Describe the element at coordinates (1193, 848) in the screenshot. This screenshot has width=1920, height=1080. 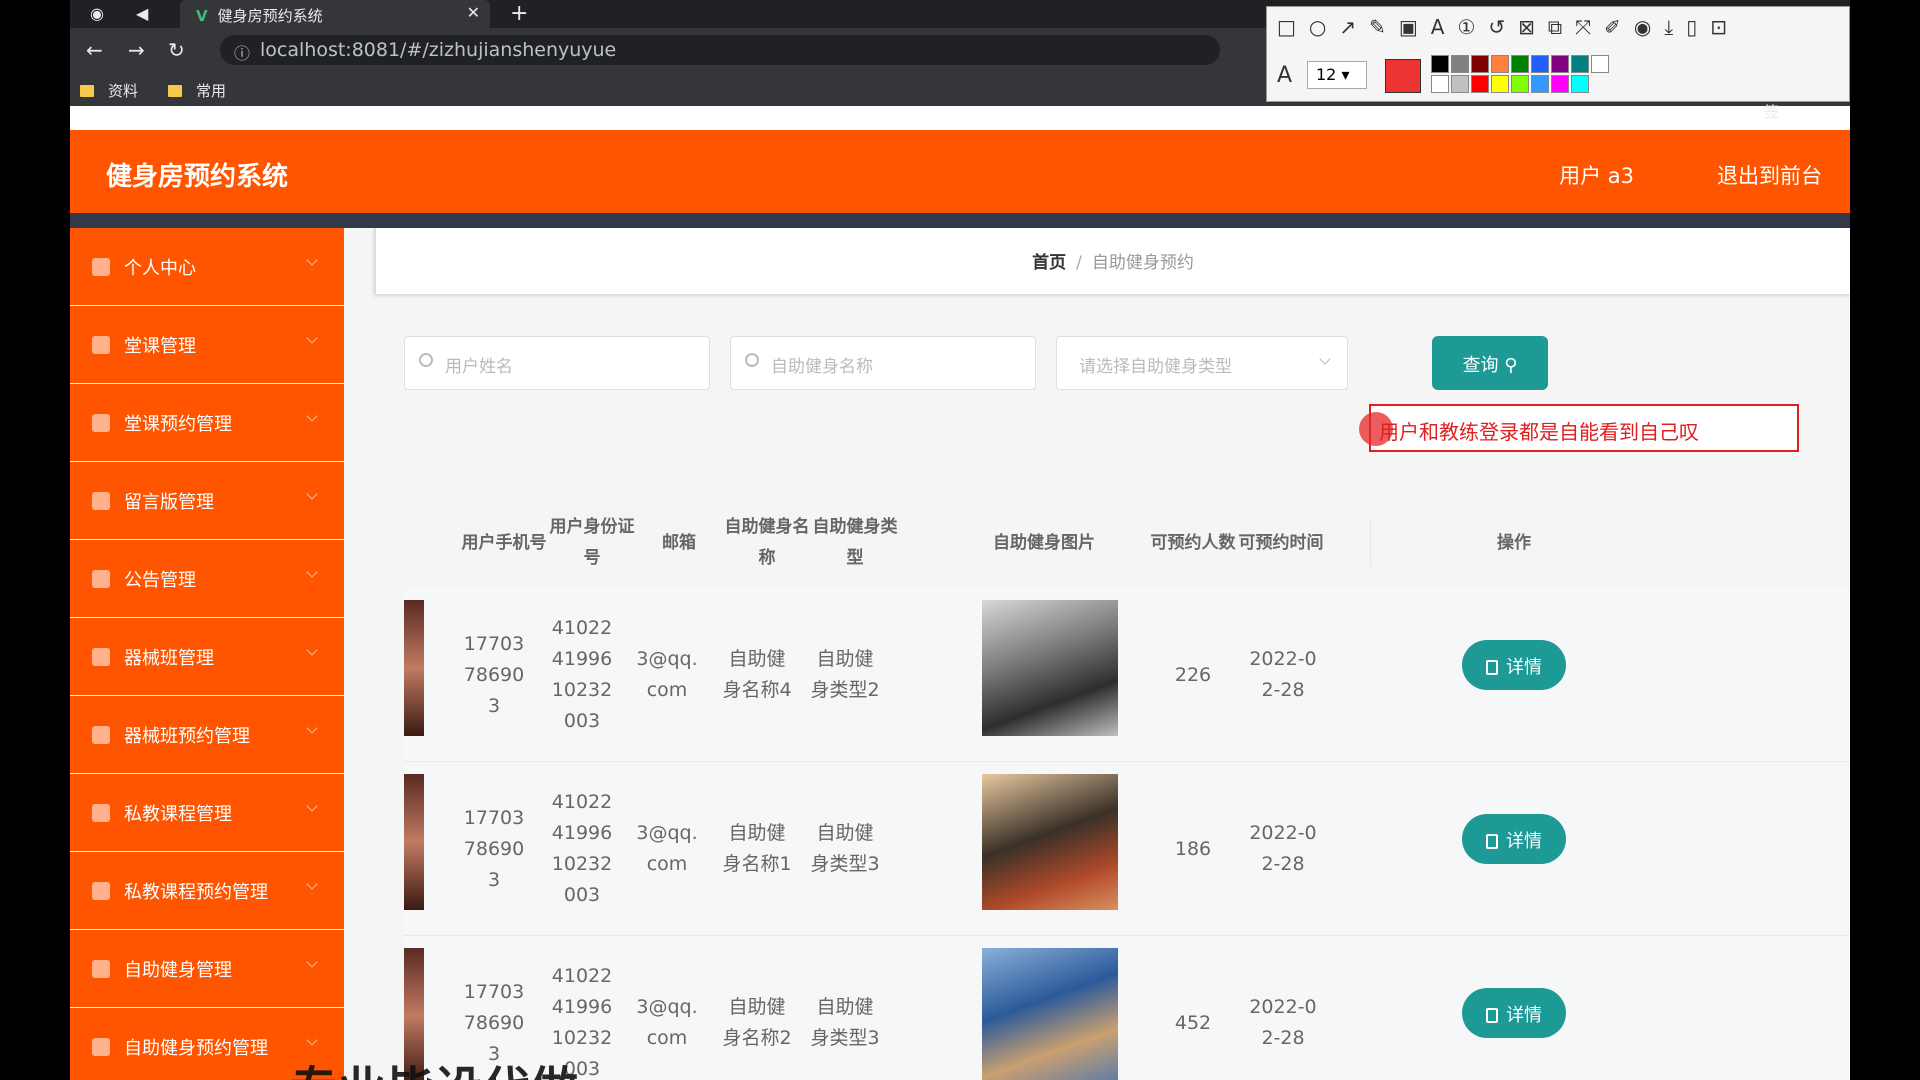
I see `cell-count: 186` at that location.